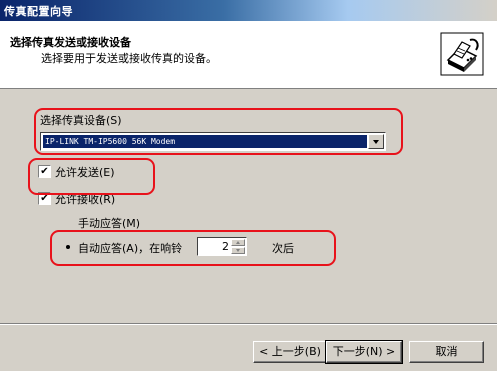  Describe the element at coordinates (68, 222) in the screenshot. I see `manual-answer-radio` at that location.